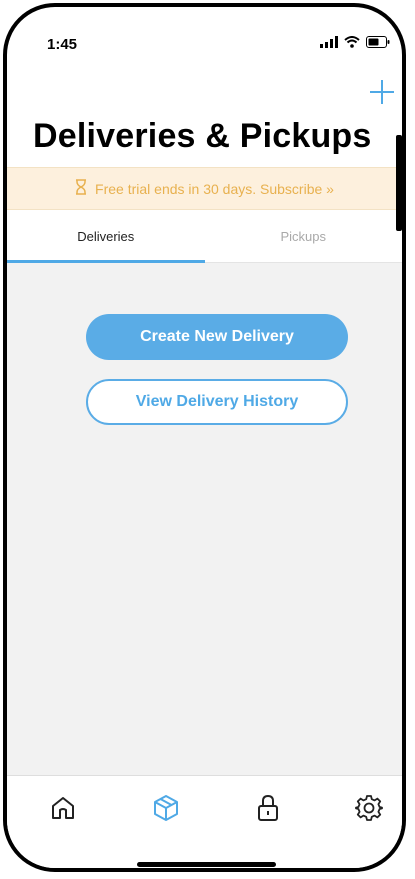 The width and height of the screenshot is (415, 879). I want to click on tab-deliveries-label: Deliveries, so click(106, 236).